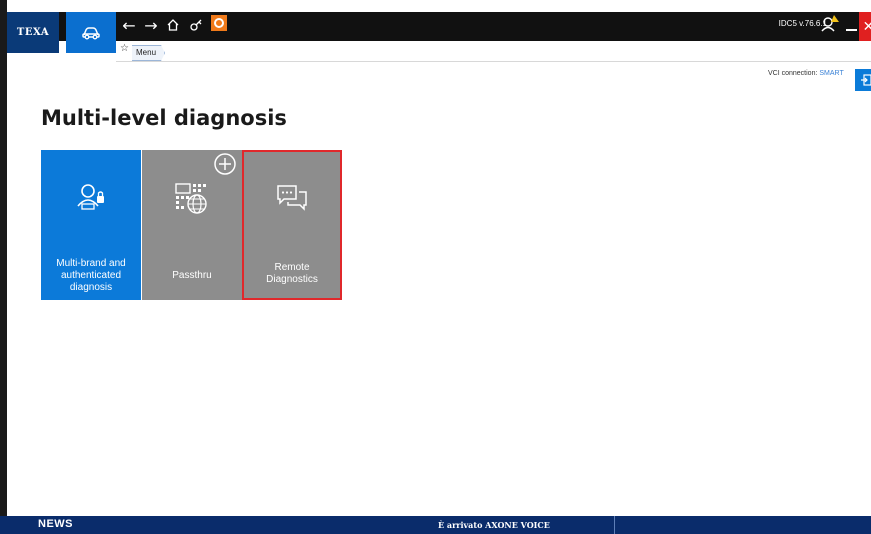 Image resolution: width=871 pixels, height=534 pixels. I want to click on chat-bubbles-icon, so click(292, 198).